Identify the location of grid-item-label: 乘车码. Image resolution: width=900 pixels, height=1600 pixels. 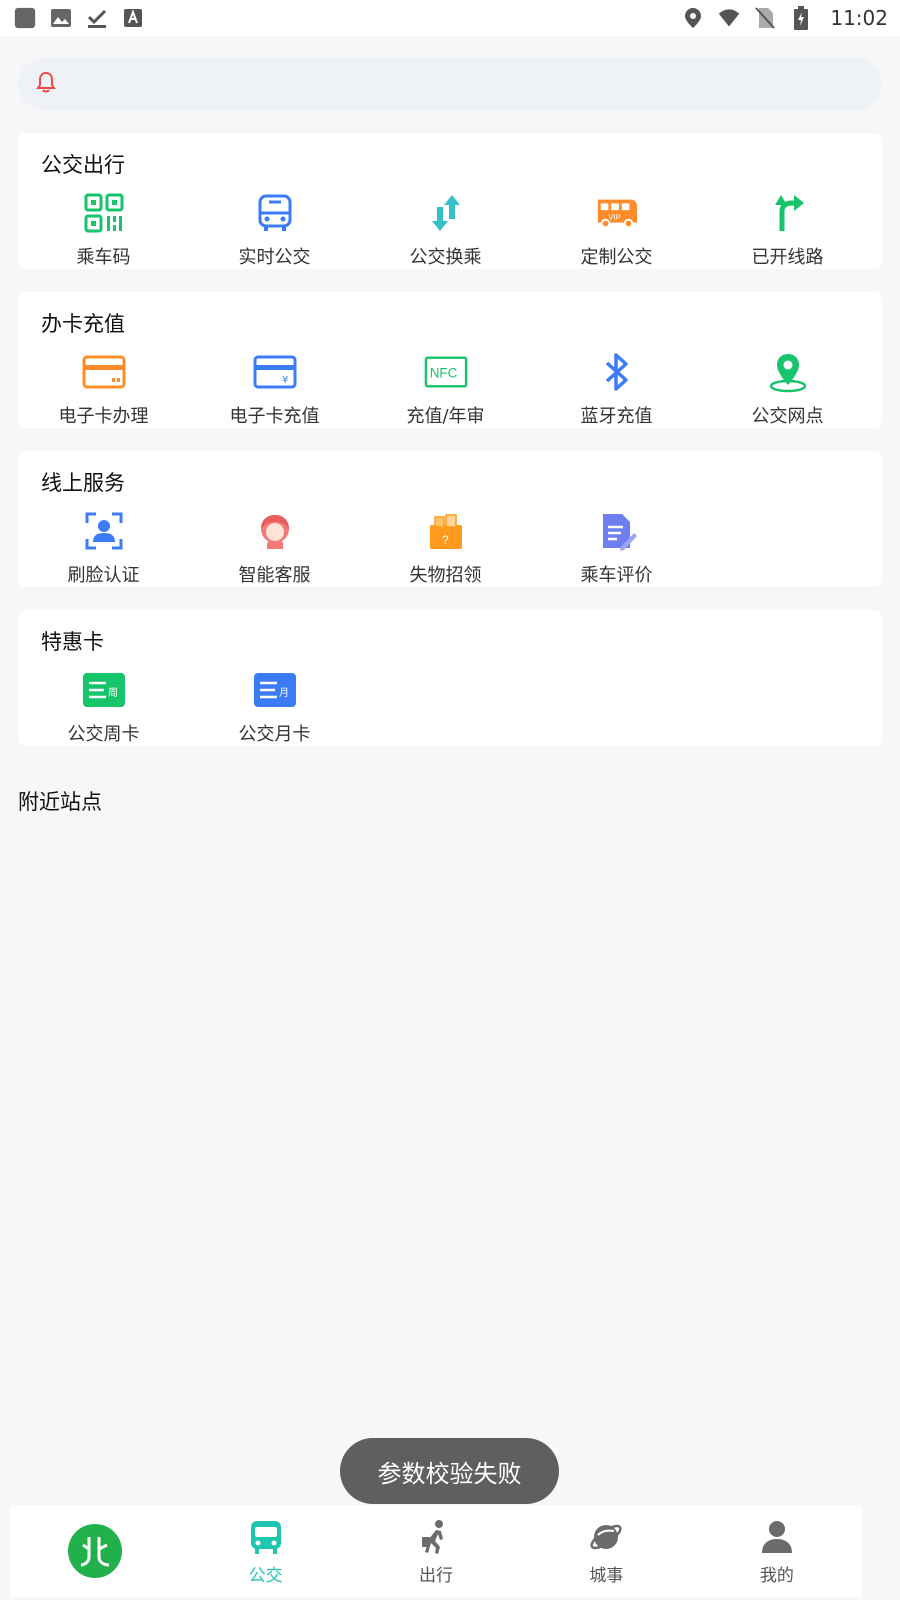
(103, 257).